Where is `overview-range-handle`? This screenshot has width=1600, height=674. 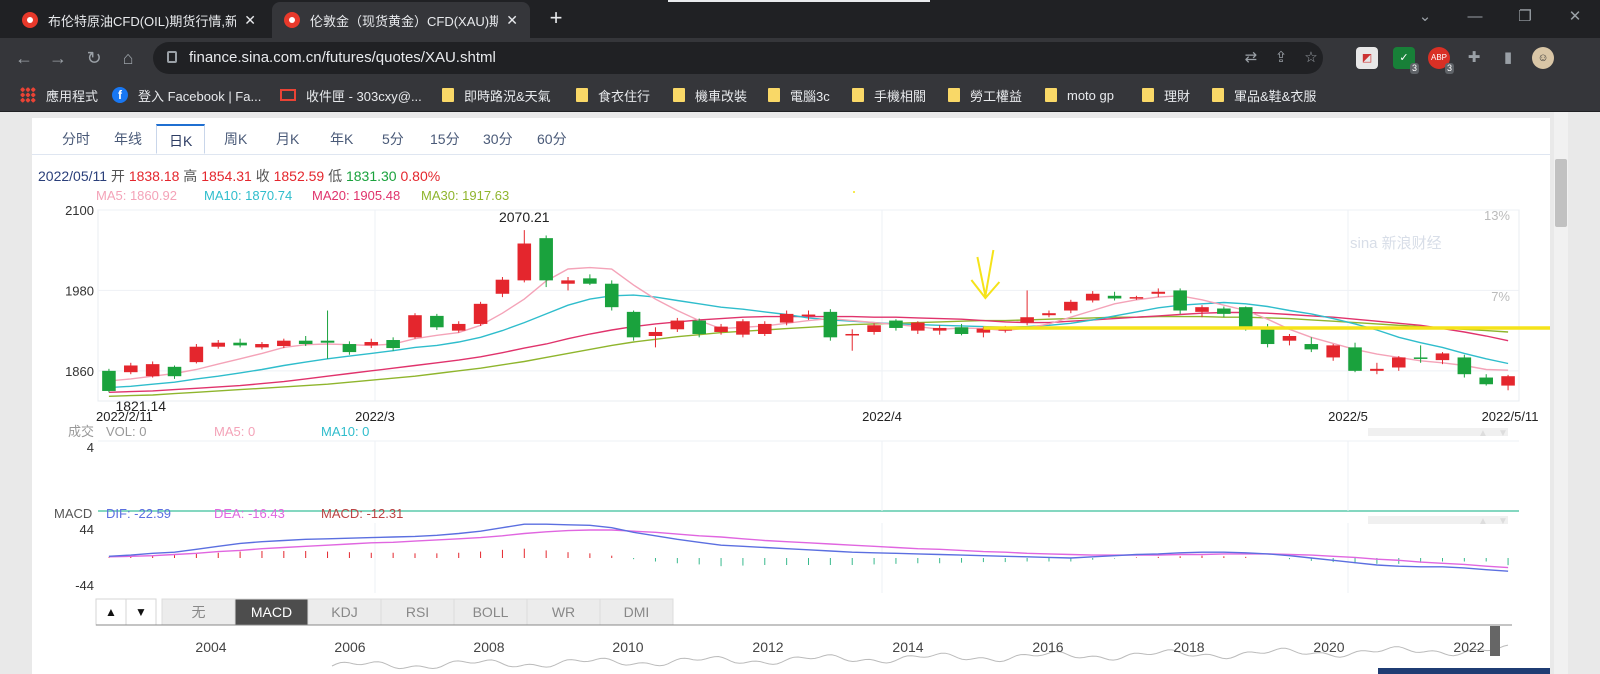 overview-range-handle is located at coordinates (1495, 641).